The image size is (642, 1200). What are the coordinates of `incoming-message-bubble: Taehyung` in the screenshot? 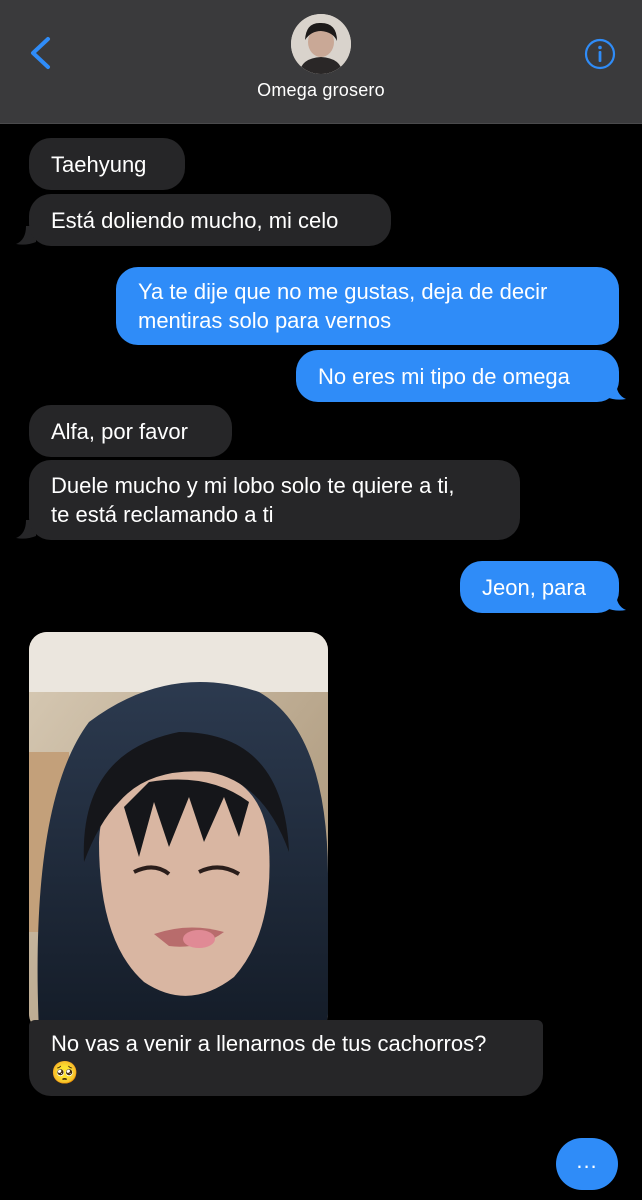 It's located at (107, 164).